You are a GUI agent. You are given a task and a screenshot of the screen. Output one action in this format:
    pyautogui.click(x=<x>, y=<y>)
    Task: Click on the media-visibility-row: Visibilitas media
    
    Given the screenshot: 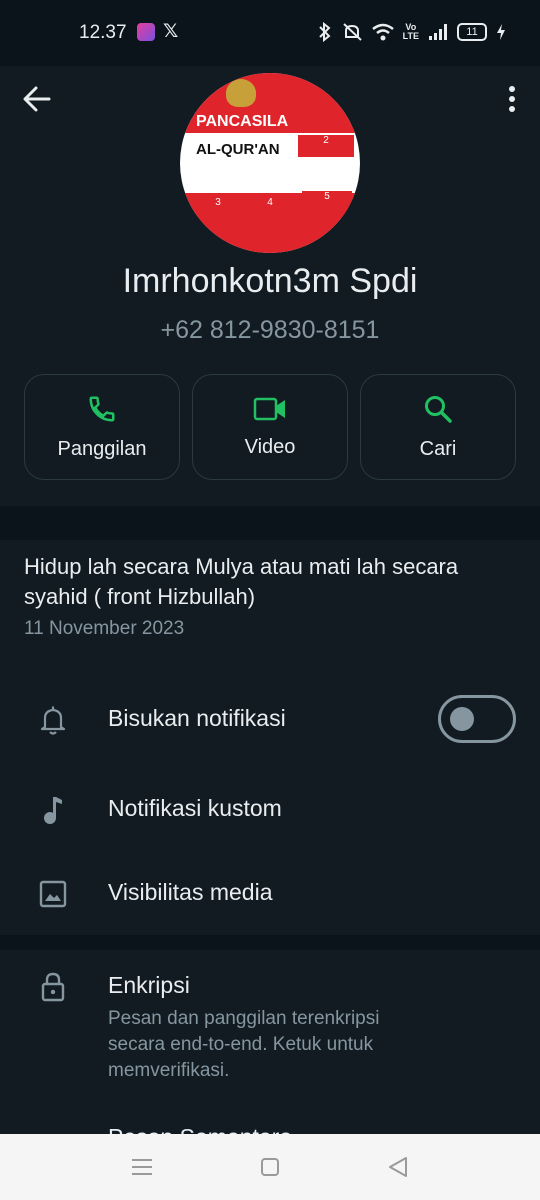 What is the action you would take?
    pyautogui.click(x=270, y=894)
    